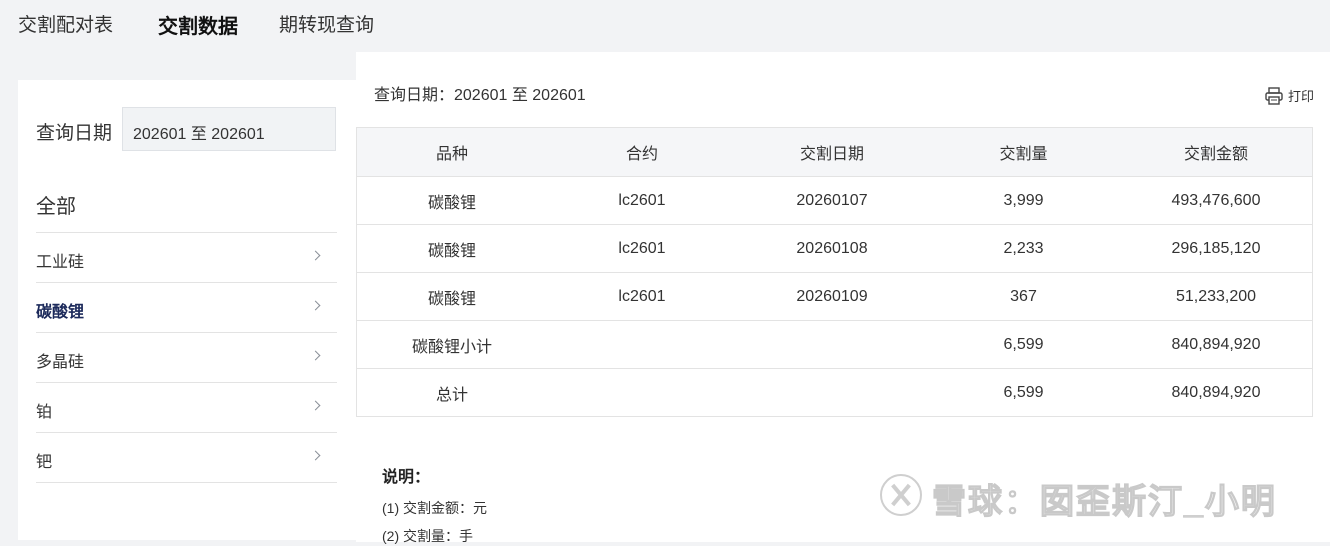 This screenshot has height=546, width=1330. What do you see at coordinates (1023, 248) in the screenshot?
I see `table-cell: 2,233` at bounding box center [1023, 248].